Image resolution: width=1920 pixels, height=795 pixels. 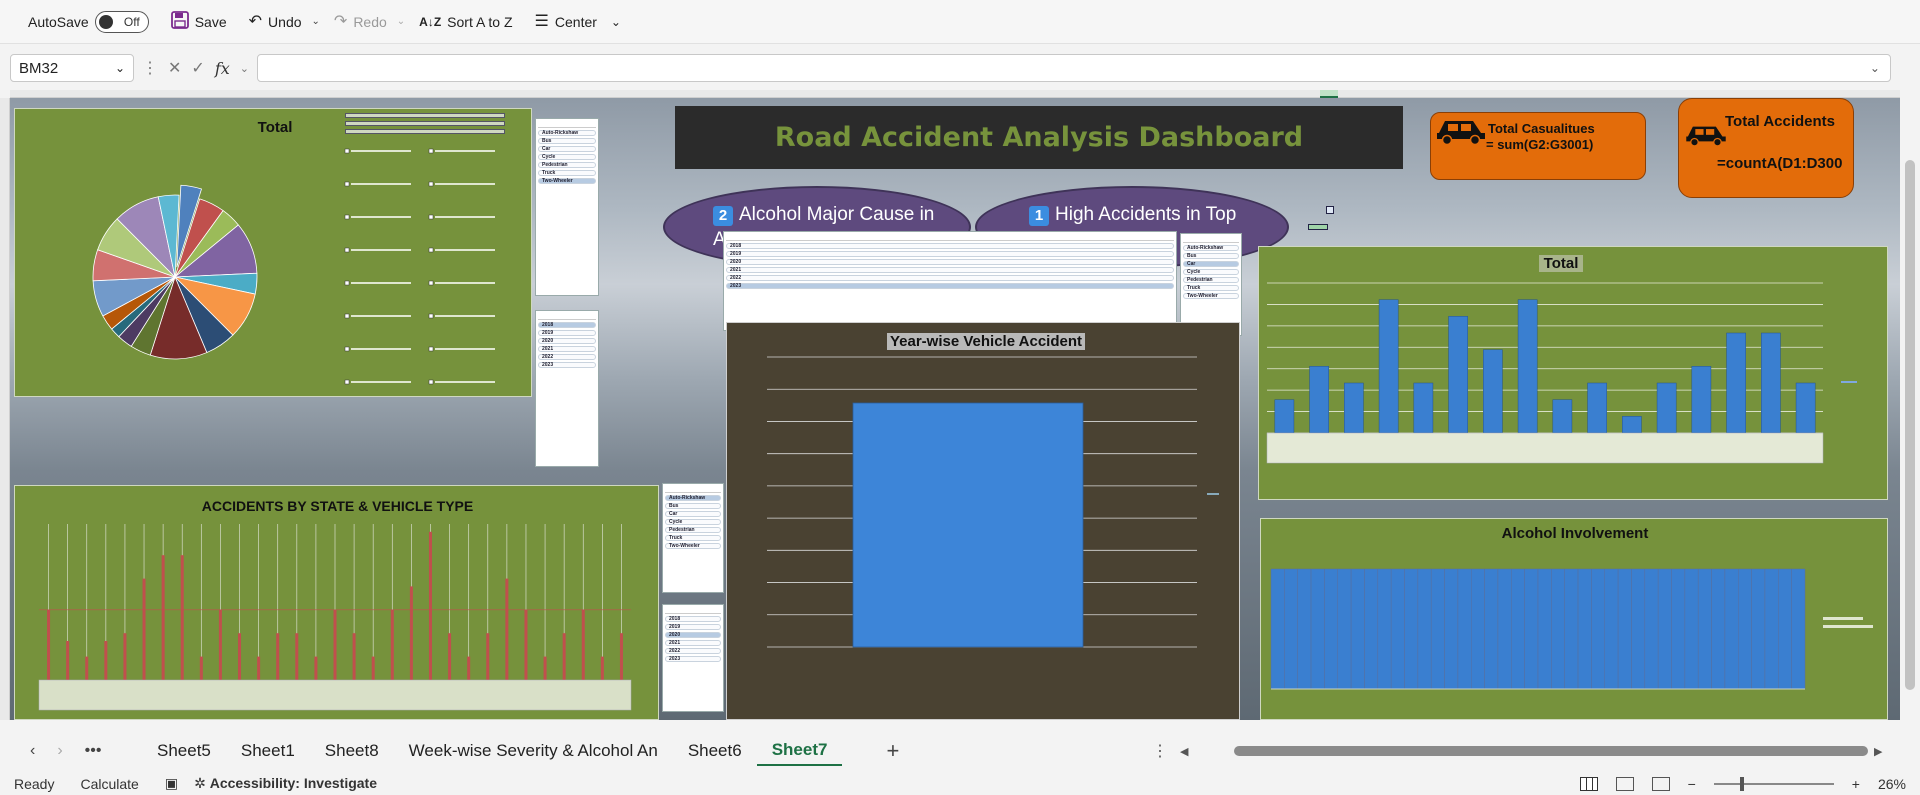 I want to click on state-vehicle-chart-panel: ACCIDENTS BY STATE & VEHICLE TYPE, so click(x=336, y=602).